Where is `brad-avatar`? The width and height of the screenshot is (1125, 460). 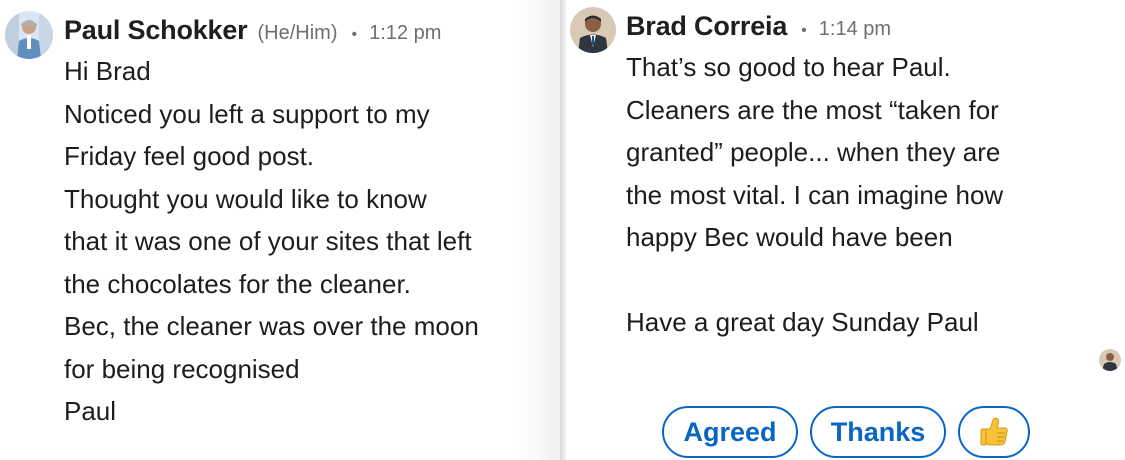 brad-avatar is located at coordinates (593, 30).